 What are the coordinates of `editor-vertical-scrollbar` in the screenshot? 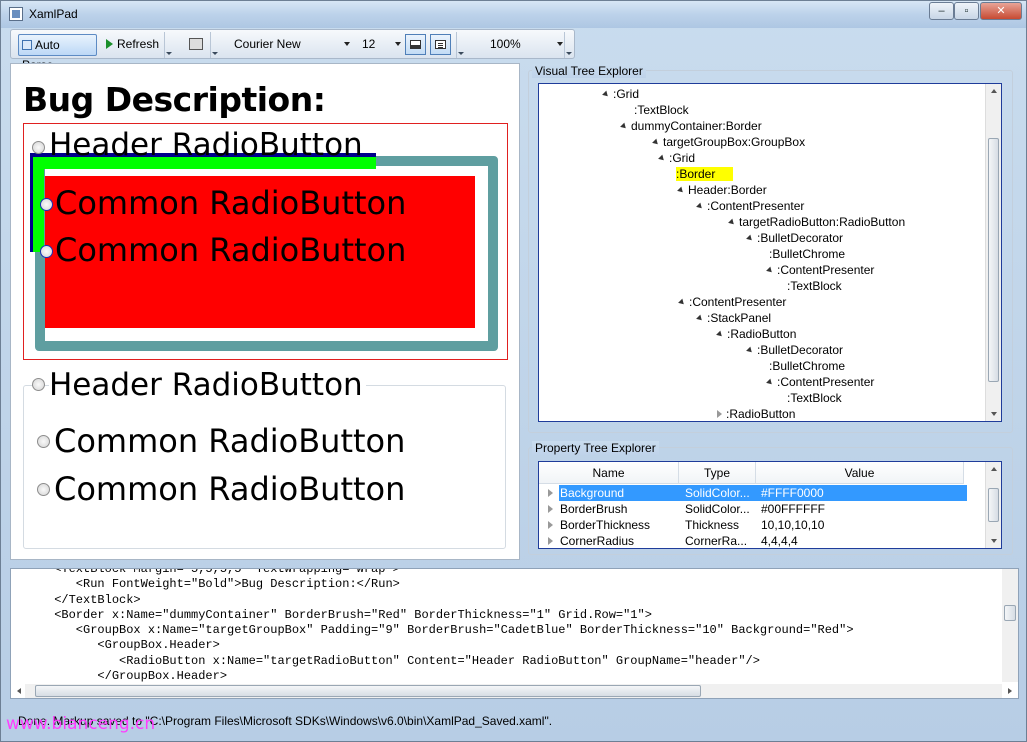 It's located at (1010, 625).